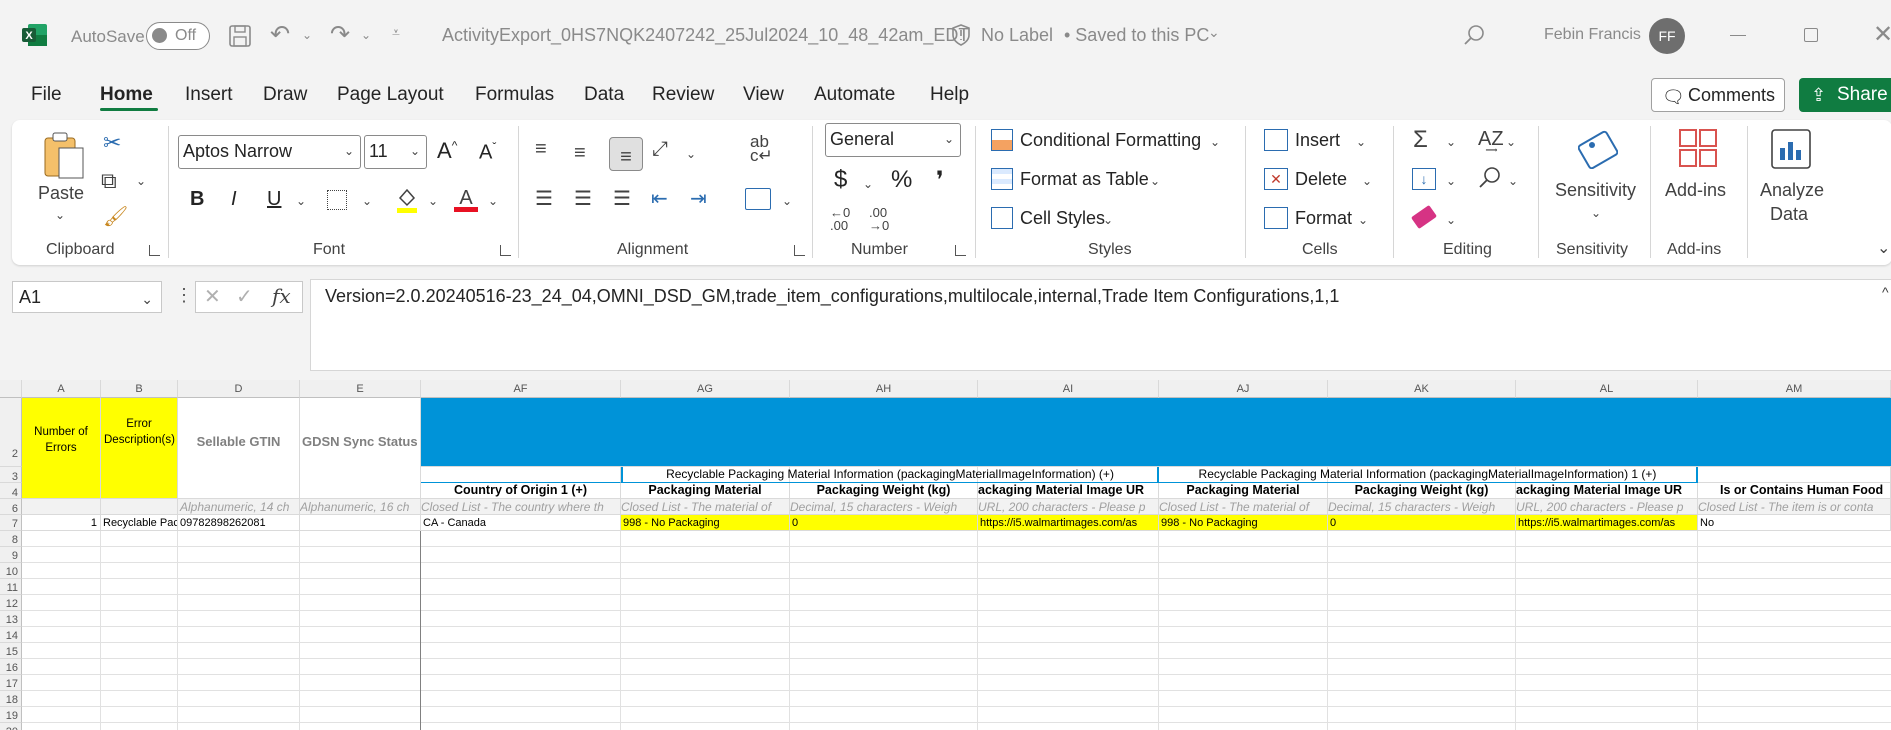  Describe the element at coordinates (239, 448) in the screenshot. I see `cell-d2: Sellable GTIN` at that location.